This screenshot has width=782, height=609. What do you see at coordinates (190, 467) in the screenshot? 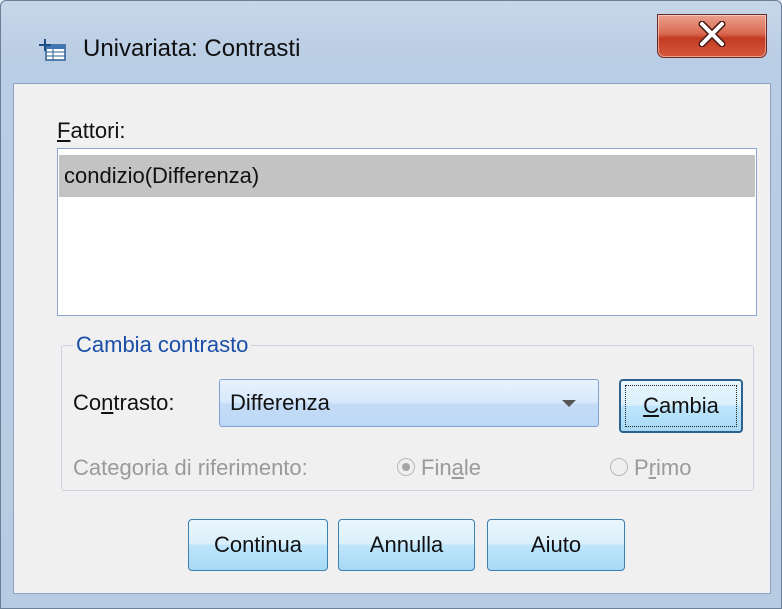
I see `reference-category-label: Categoria di riferimento:` at bounding box center [190, 467].